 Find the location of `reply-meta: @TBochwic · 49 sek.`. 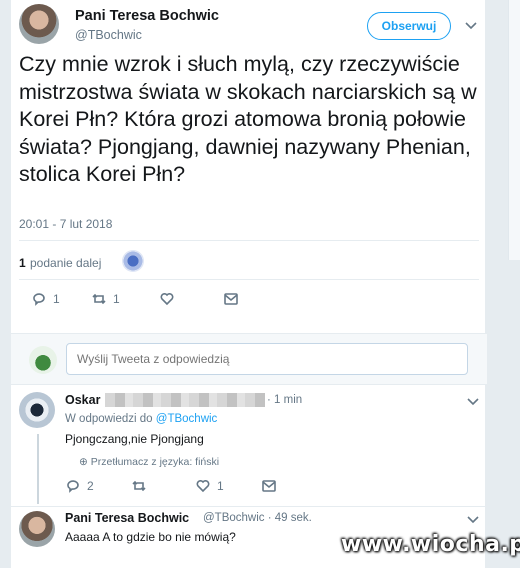

reply-meta: @TBochwic · 49 sek. is located at coordinates (257, 518).